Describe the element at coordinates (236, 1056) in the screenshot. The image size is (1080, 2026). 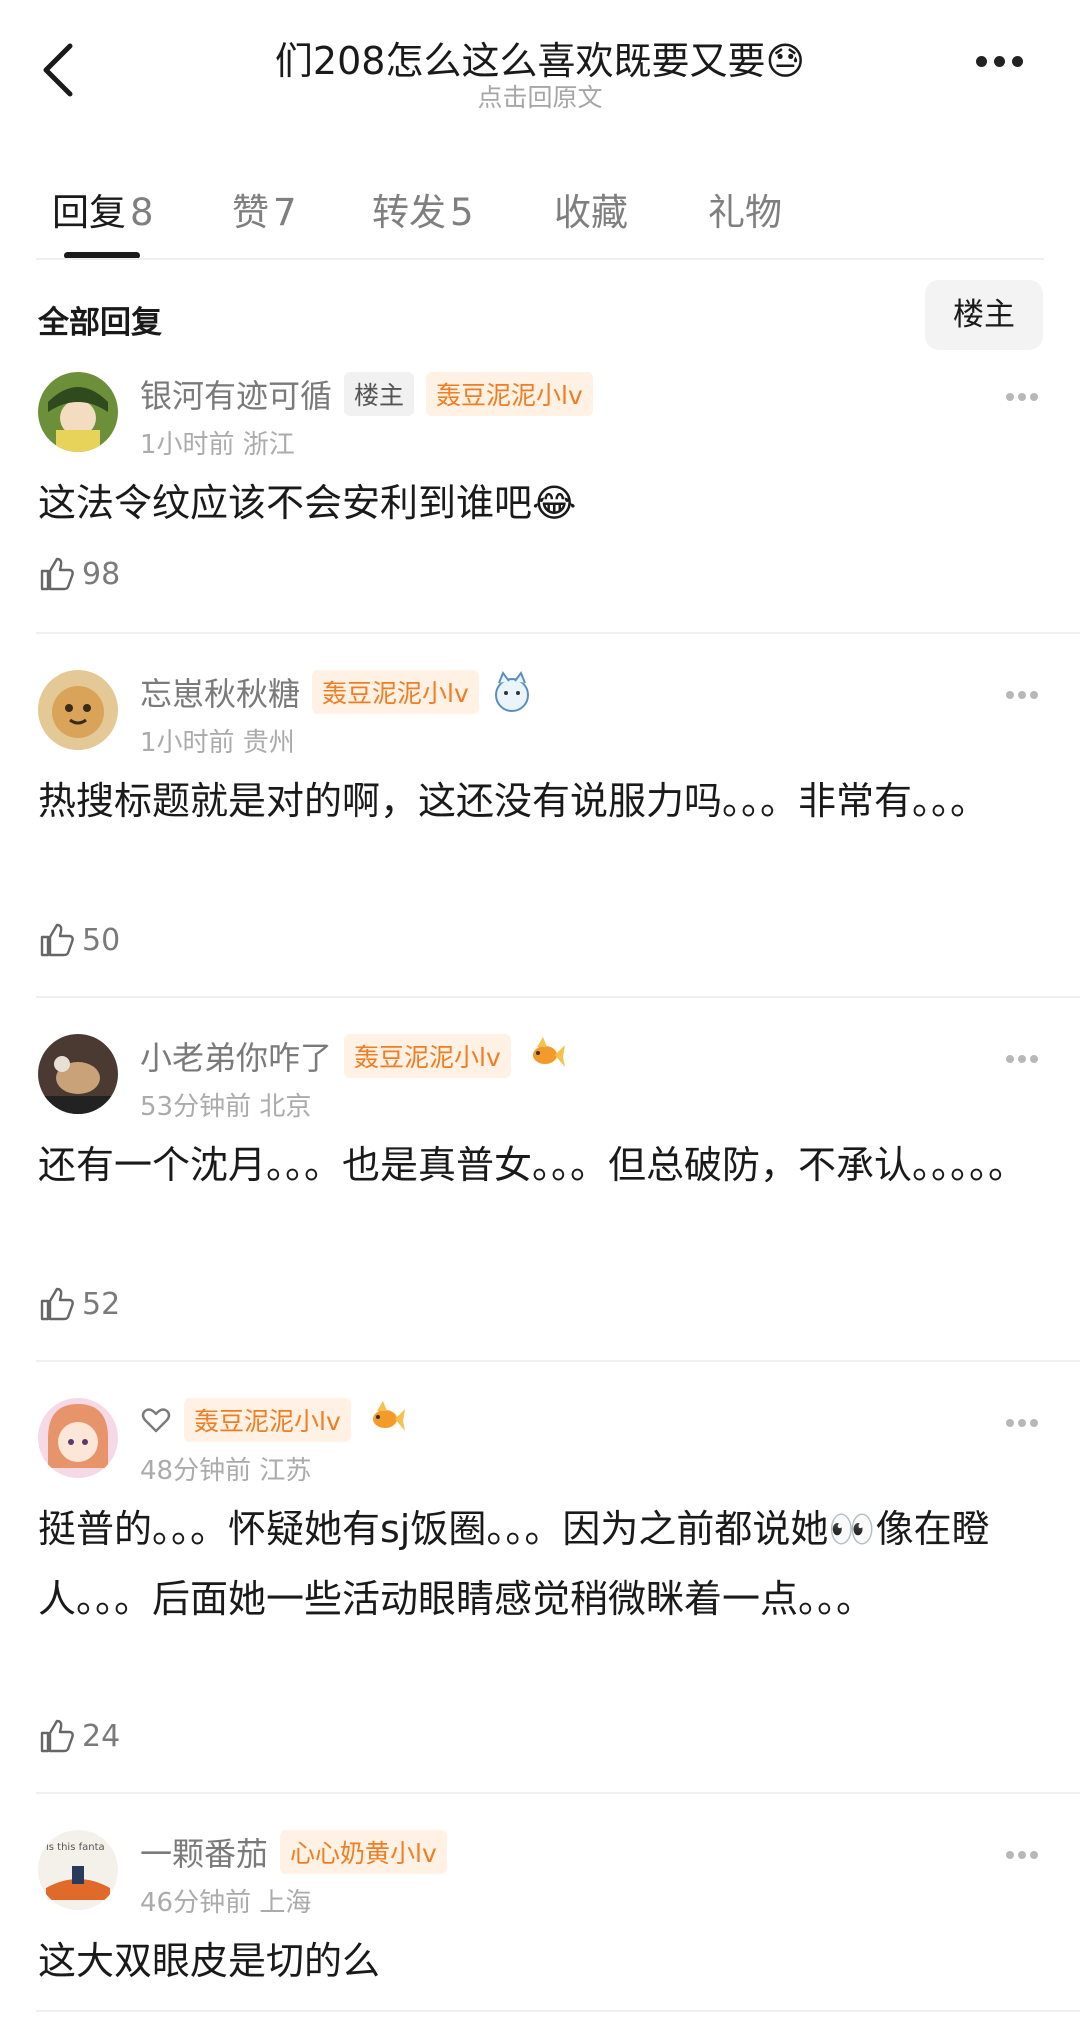
I see `username: 小老弟你咋了` at that location.